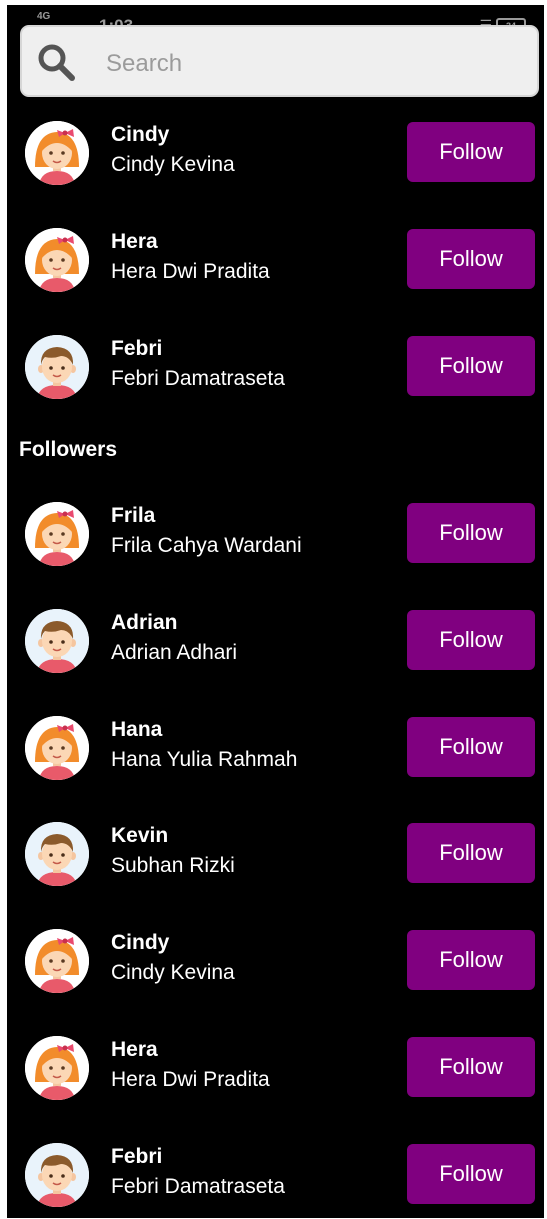 The height and width of the screenshot is (1219, 547). Describe the element at coordinates (204, 759) in the screenshot. I see `full-name: Hana Yulia Rahmah` at that location.